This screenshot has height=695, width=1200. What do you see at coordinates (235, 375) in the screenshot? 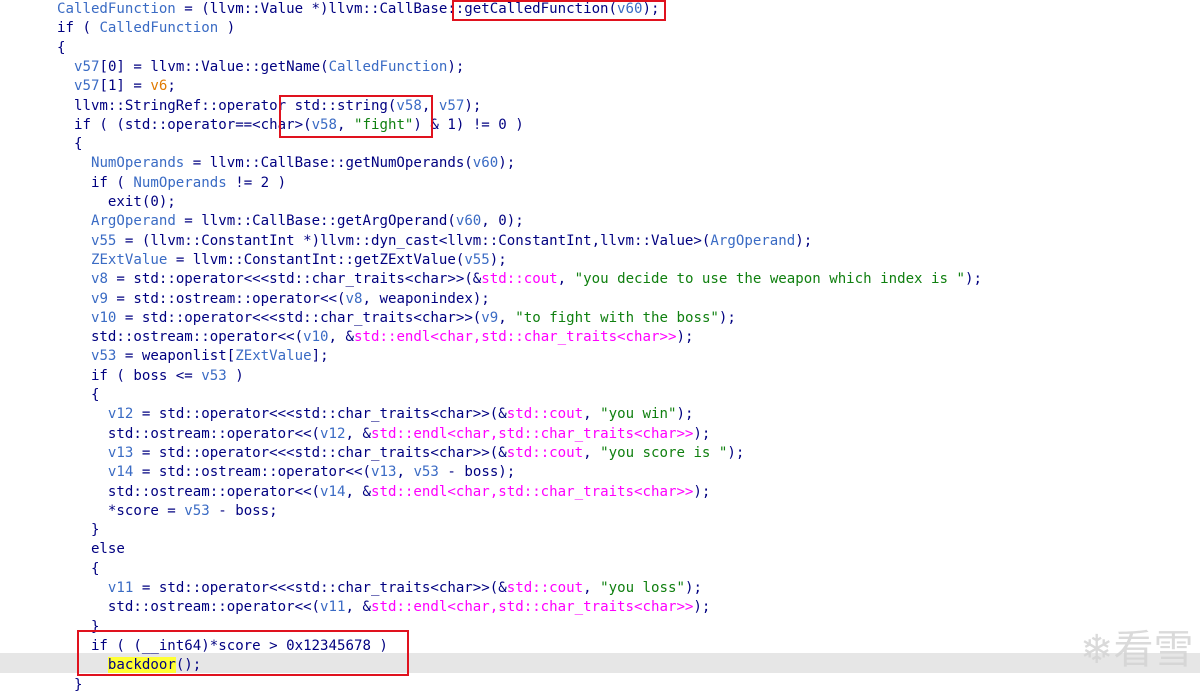
I see `code-token: )` at bounding box center [235, 375].